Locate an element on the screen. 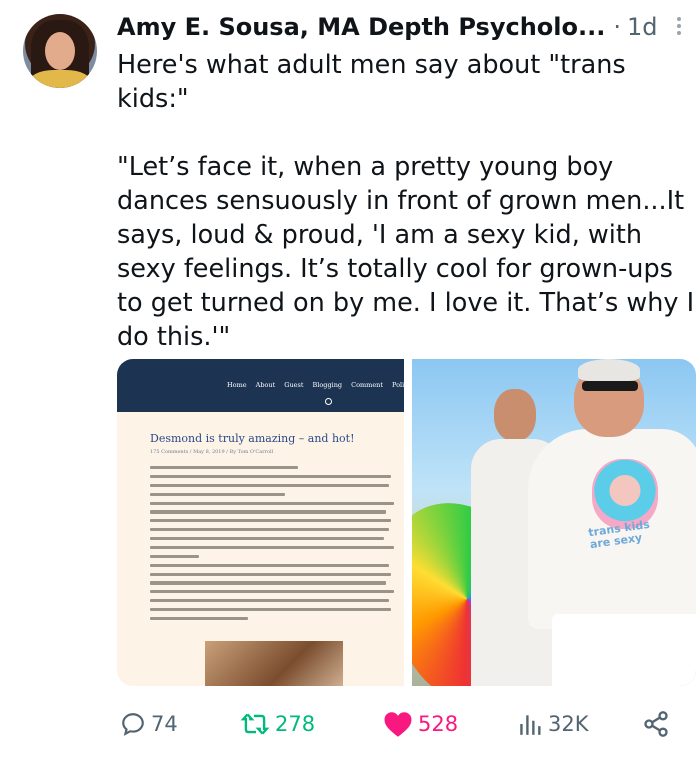  views-button: 32K is located at coordinates (553, 724).